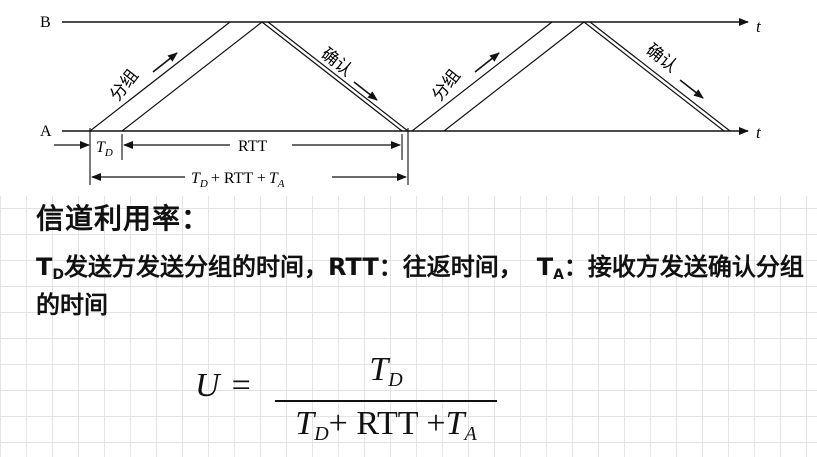 This screenshot has height=457, width=817. What do you see at coordinates (387, 423) in the screenshot?
I see `den-mid: + RTT +` at bounding box center [387, 423].